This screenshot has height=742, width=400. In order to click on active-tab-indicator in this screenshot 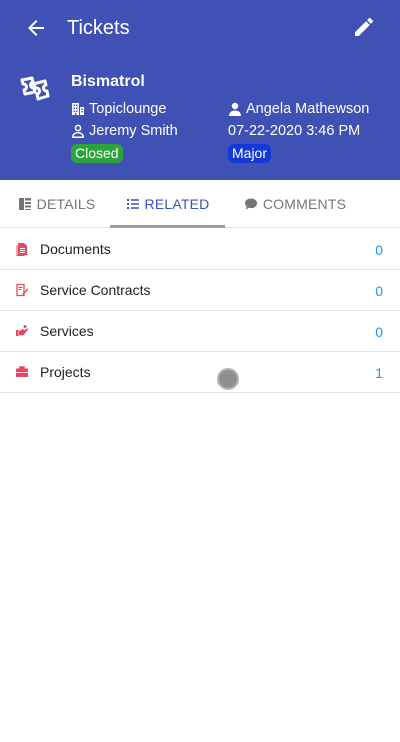, I will do `click(167, 226)`.